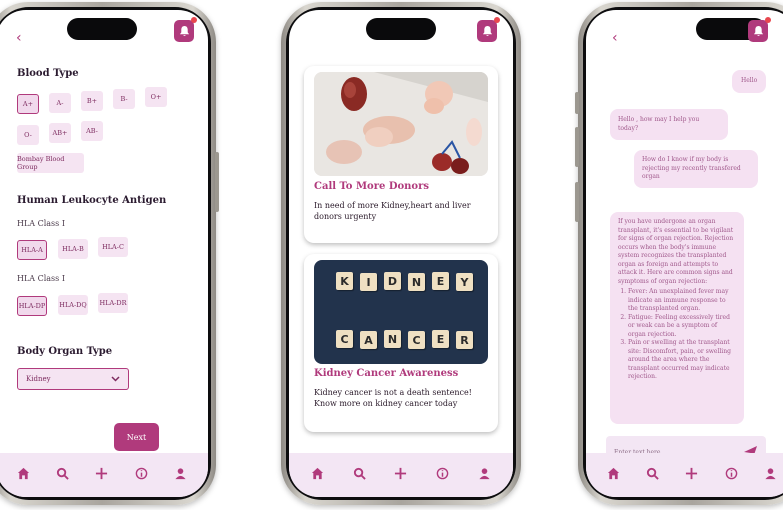  I want to click on blood-type-title: Blood Type, so click(48, 73).